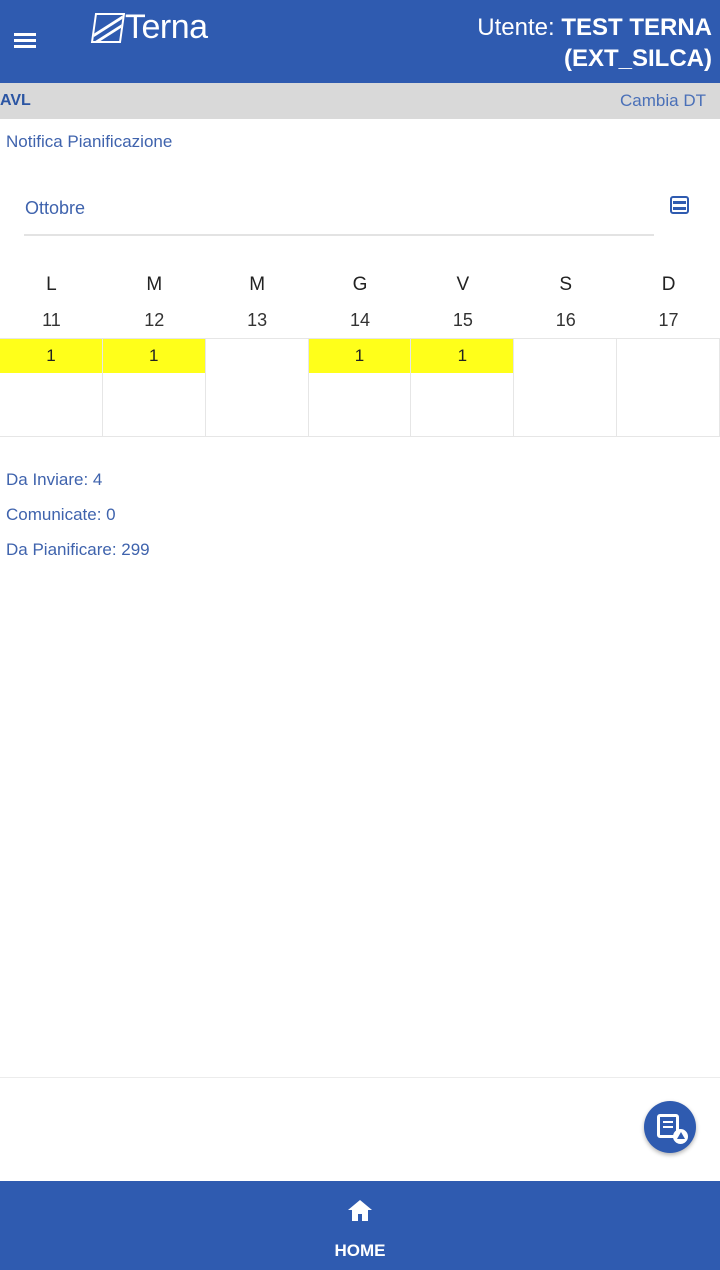 This screenshot has width=720, height=1270. I want to click on day-name: G, so click(360, 284).